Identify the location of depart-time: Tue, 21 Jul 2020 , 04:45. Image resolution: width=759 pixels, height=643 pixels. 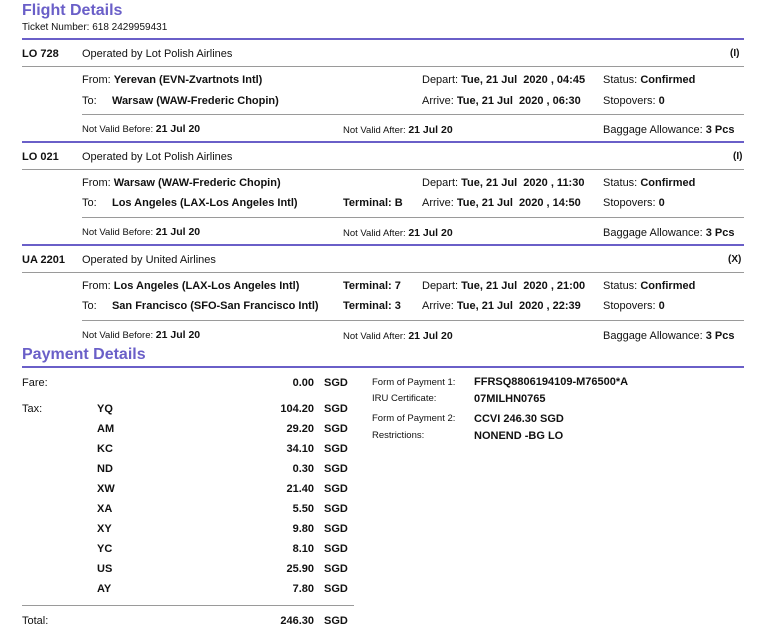
(523, 80).